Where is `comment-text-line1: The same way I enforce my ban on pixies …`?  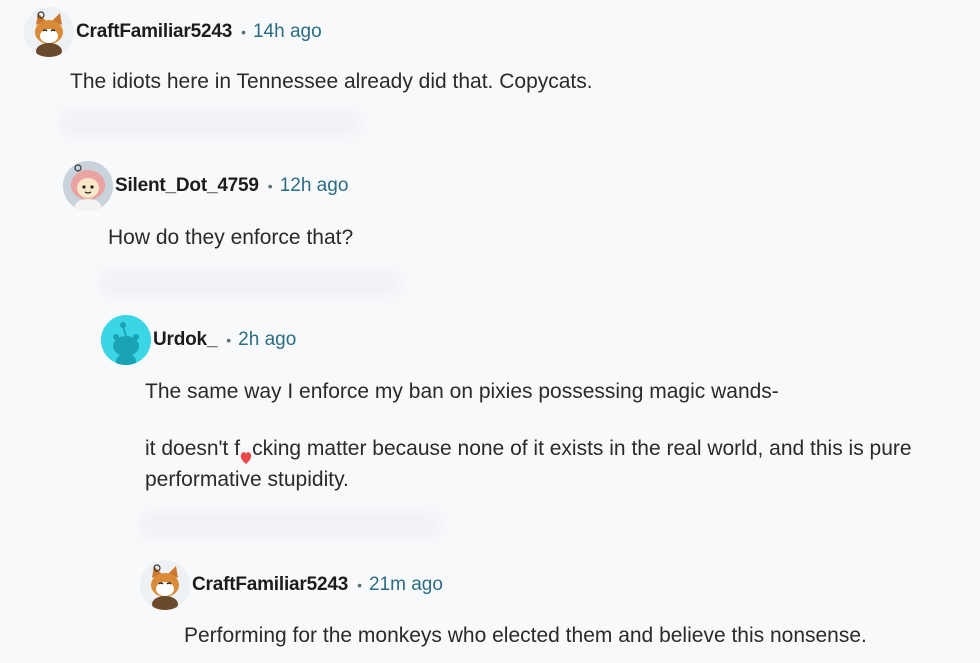
comment-text-line1: The same way I enforce my ban on pixies … is located at coordinates (462, 391).